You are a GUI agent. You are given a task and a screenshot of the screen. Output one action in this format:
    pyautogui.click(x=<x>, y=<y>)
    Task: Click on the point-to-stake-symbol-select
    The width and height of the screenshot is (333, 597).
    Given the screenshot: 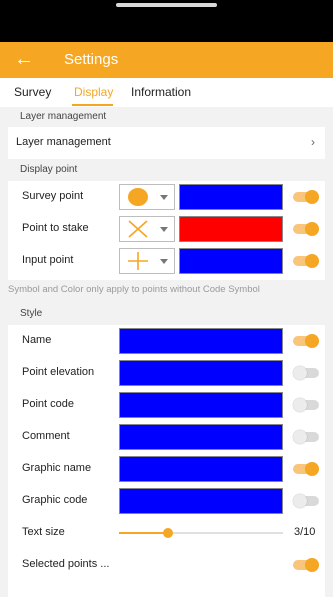 What is the action you would take?
    pyautogui.click(x=147, y=229)
    